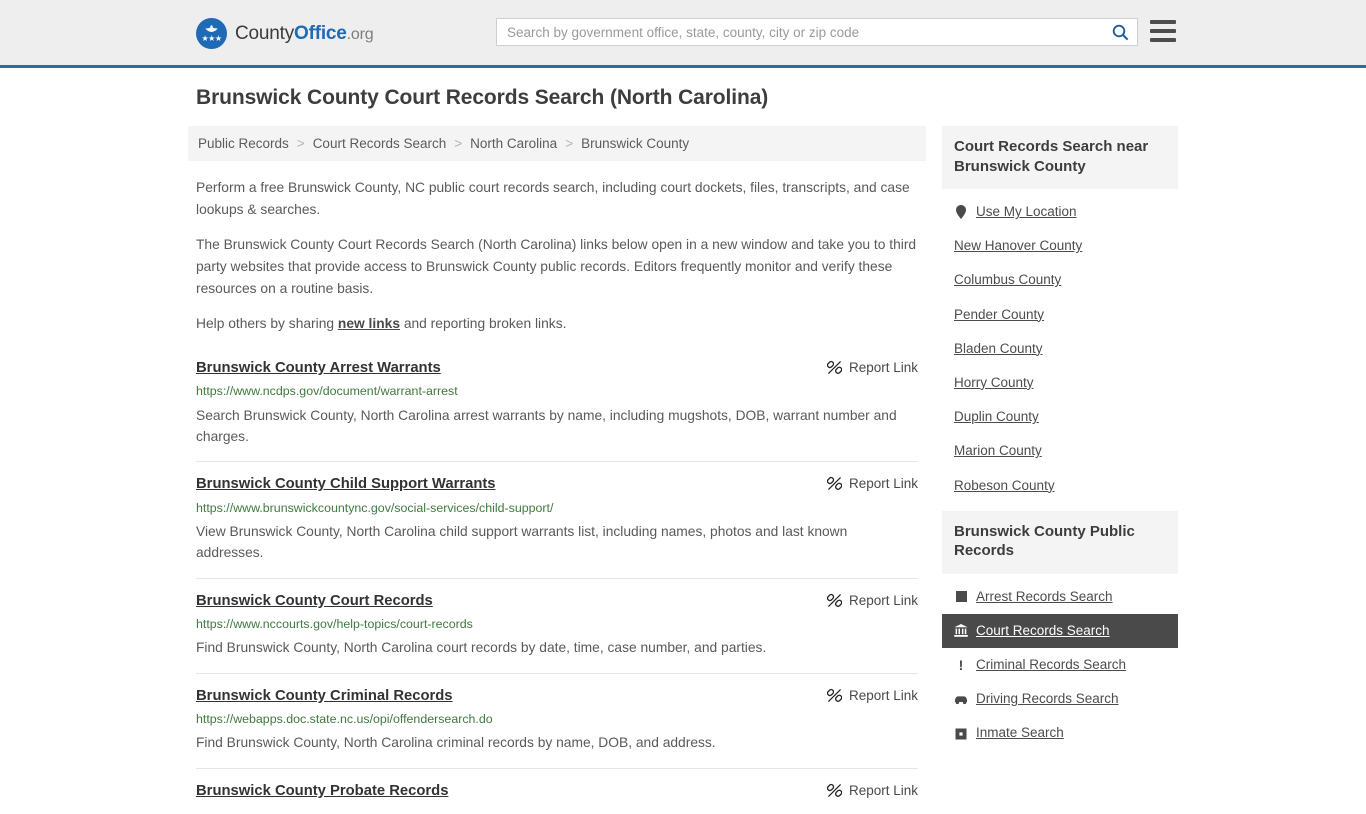 The image size is (1366, 814). I want to click on result-title-link: Brunswick County Court Records, so click(314, 601).